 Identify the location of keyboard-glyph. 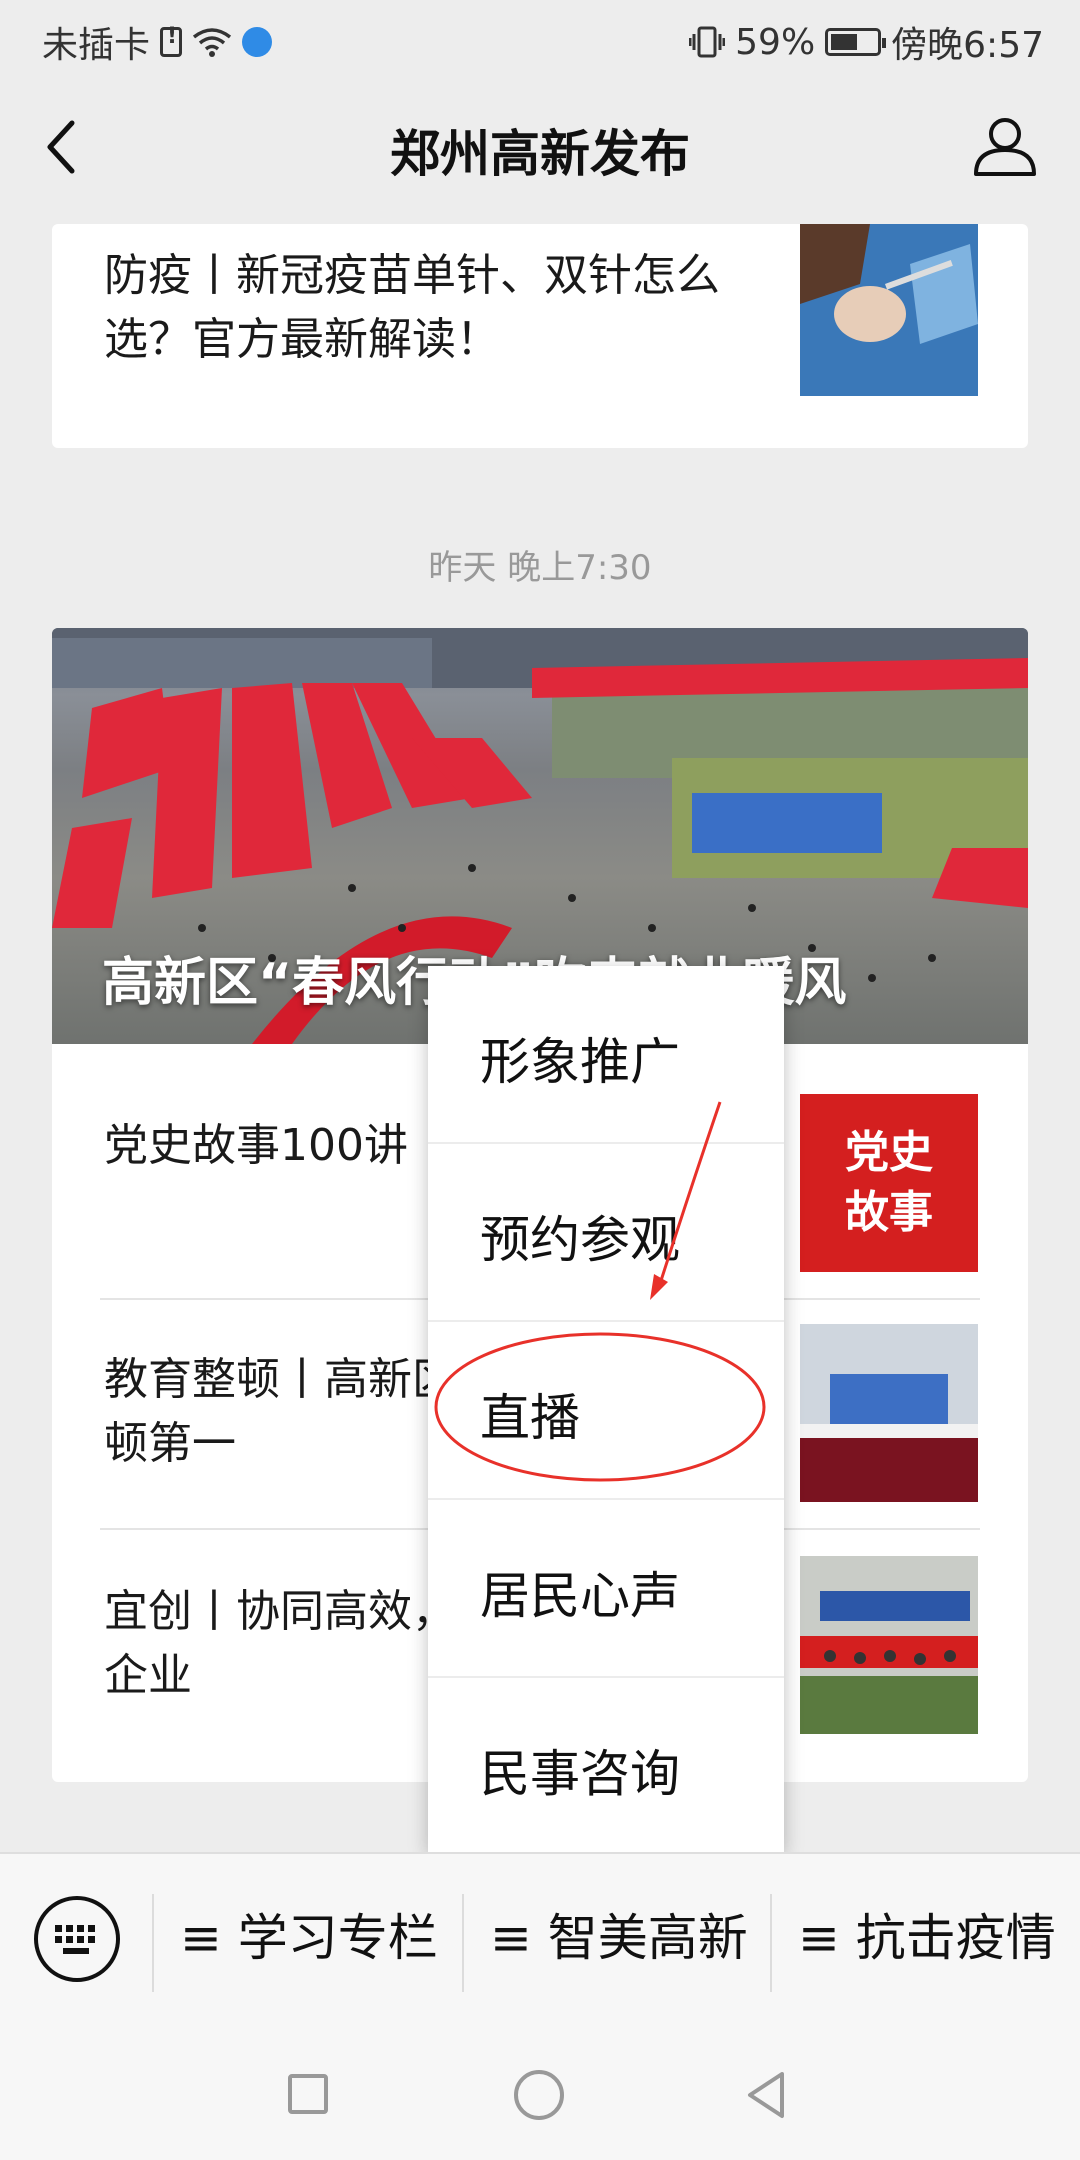
(75, 1939).